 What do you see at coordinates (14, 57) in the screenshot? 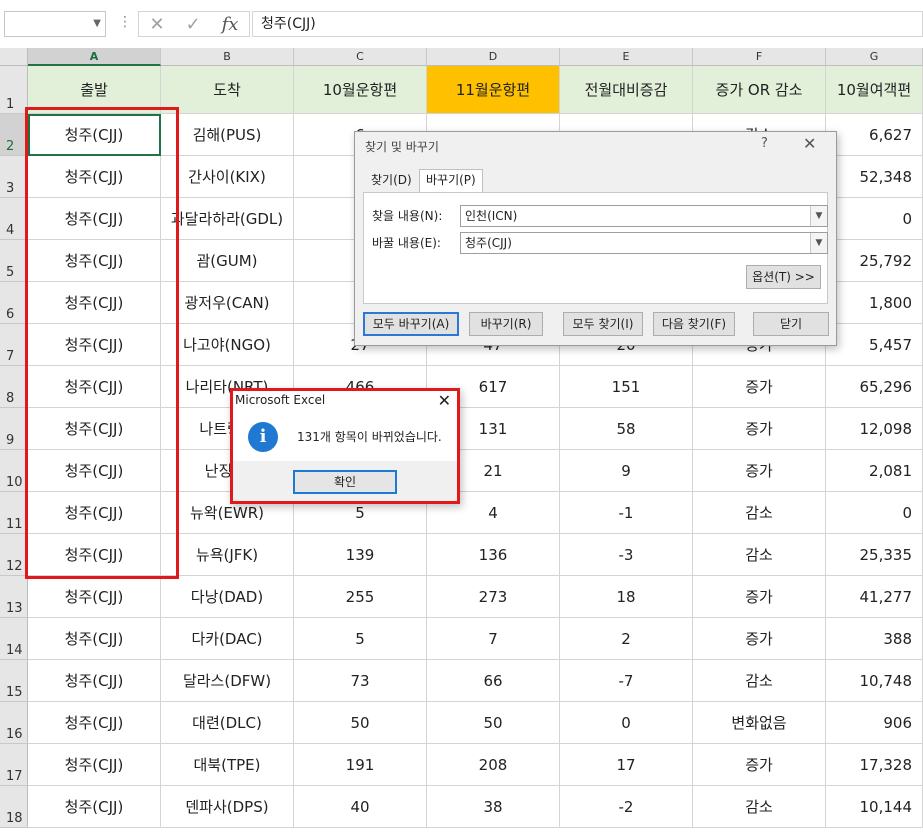
I see `select-all-corner` at bounding box center [14, 57].